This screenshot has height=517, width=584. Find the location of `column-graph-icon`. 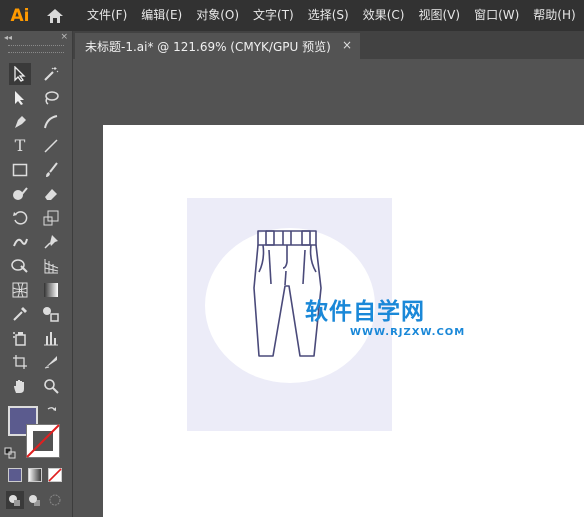

column-graph-icon is located at coordinates (51, 338).